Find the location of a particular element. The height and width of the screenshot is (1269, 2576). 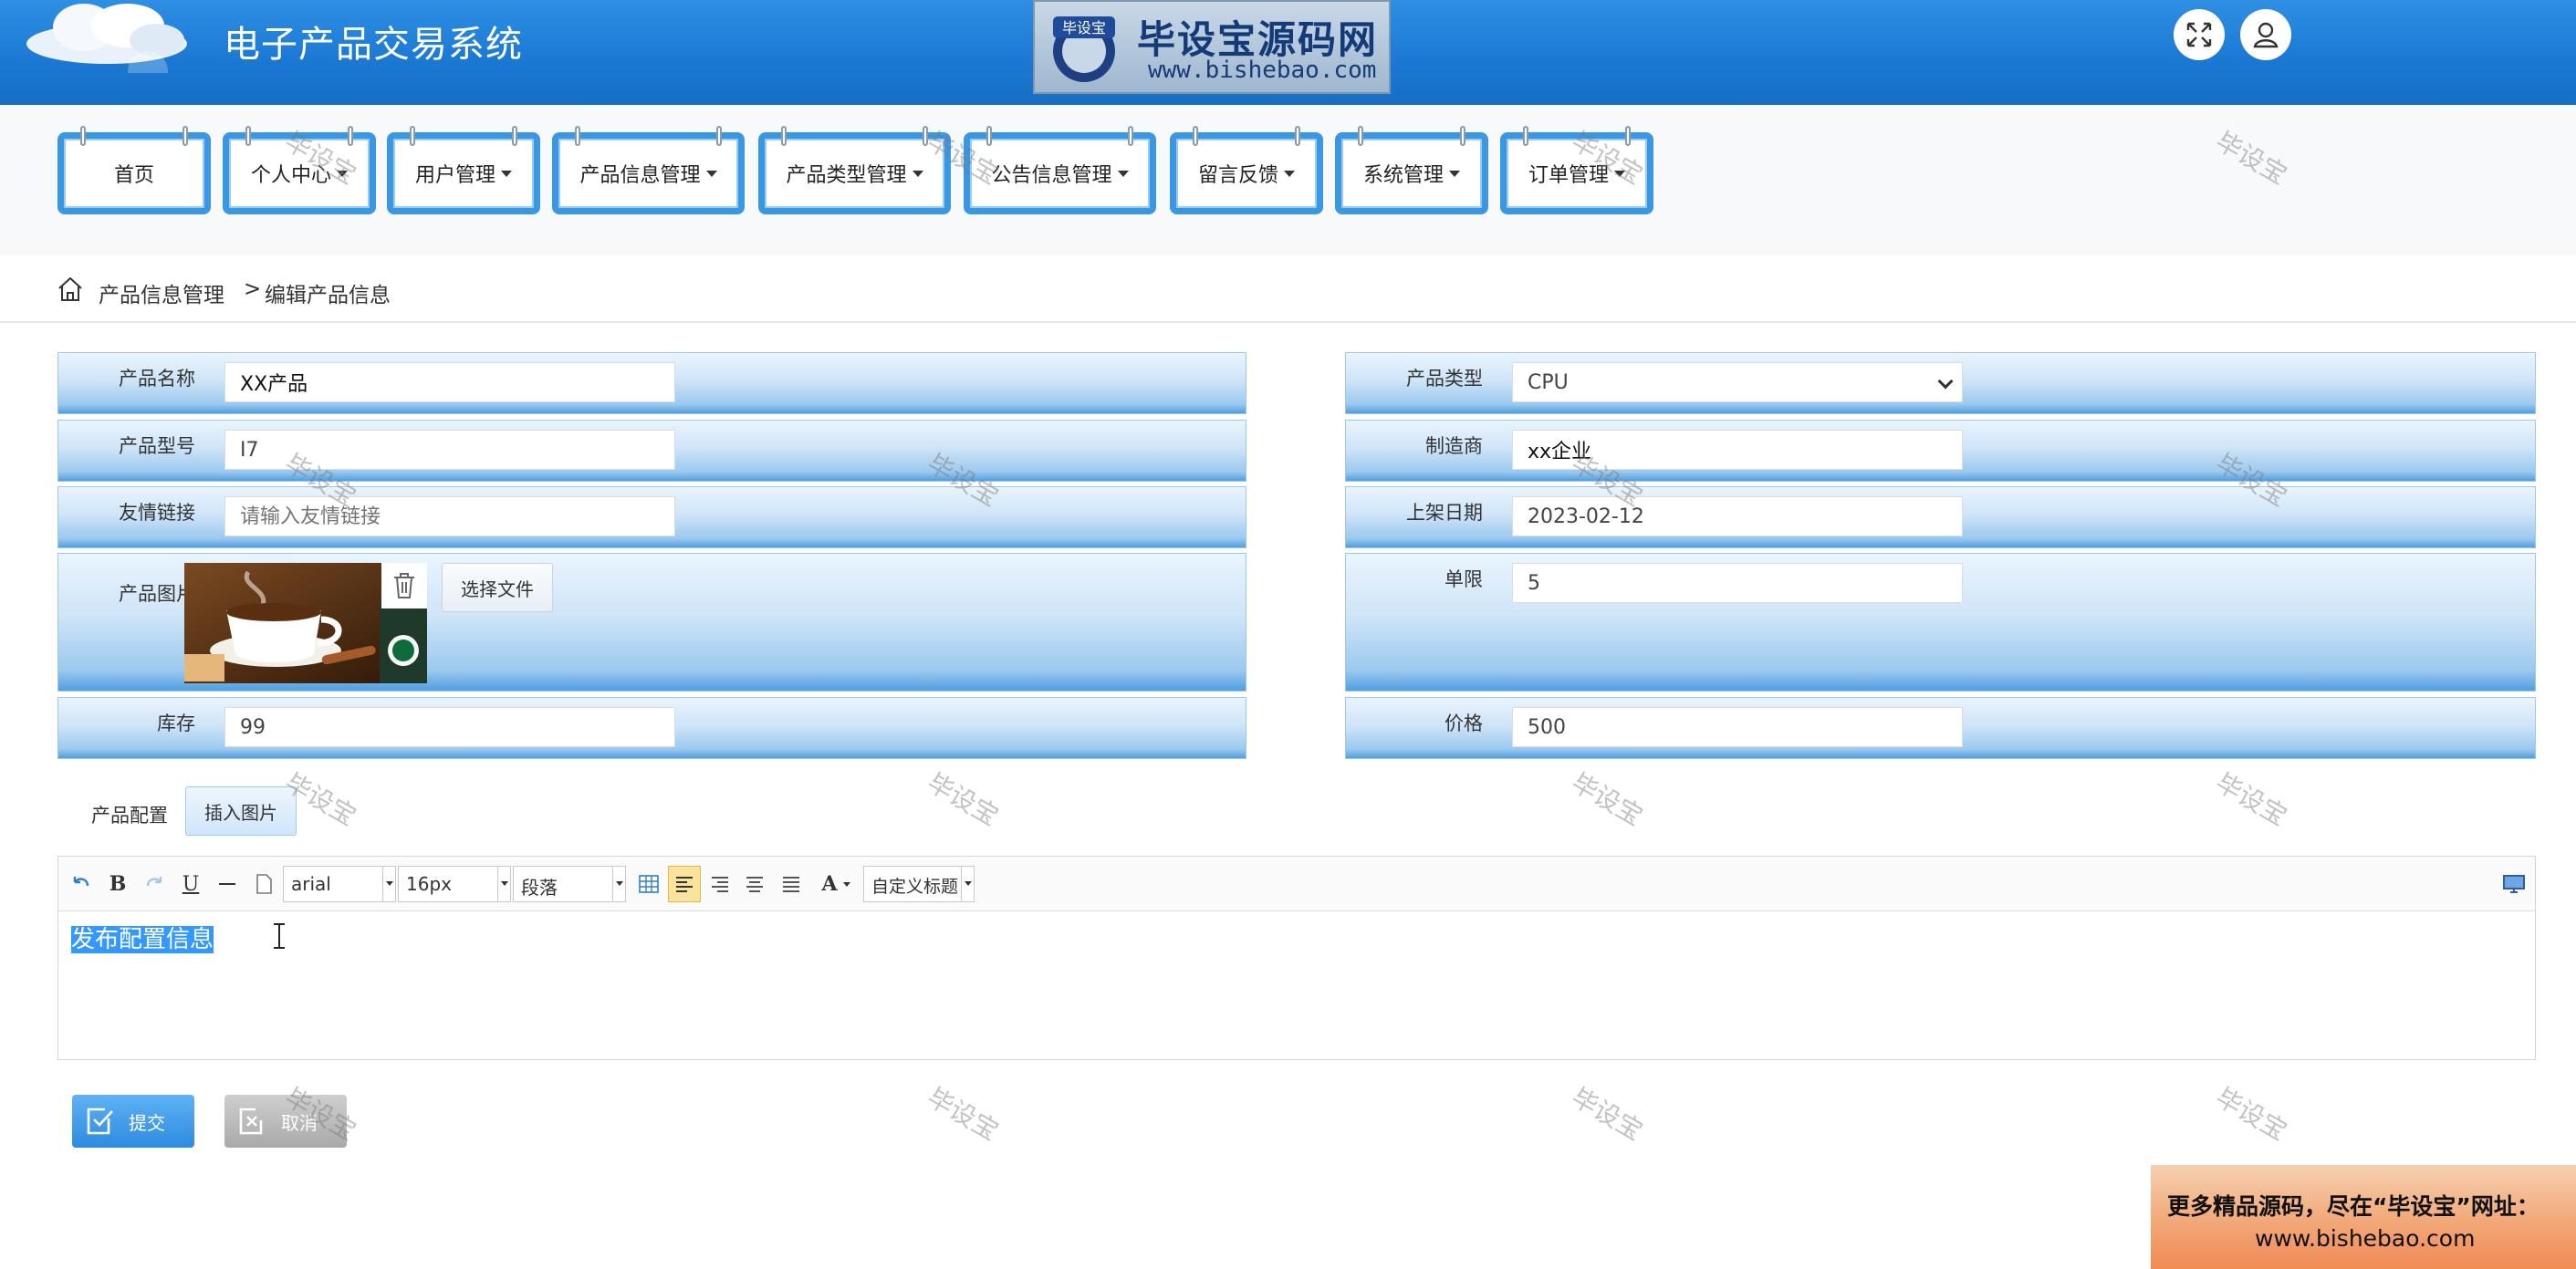

product-type-select: CPU is located at coordinates (1737, 382).